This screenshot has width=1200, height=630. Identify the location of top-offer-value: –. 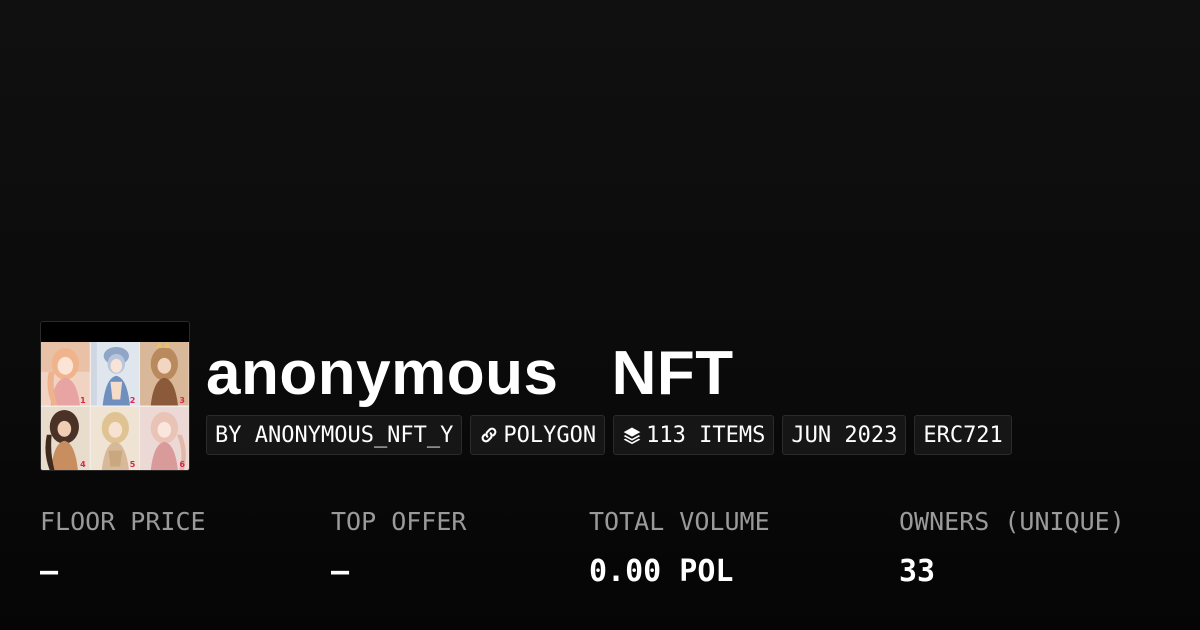
(340, 571).